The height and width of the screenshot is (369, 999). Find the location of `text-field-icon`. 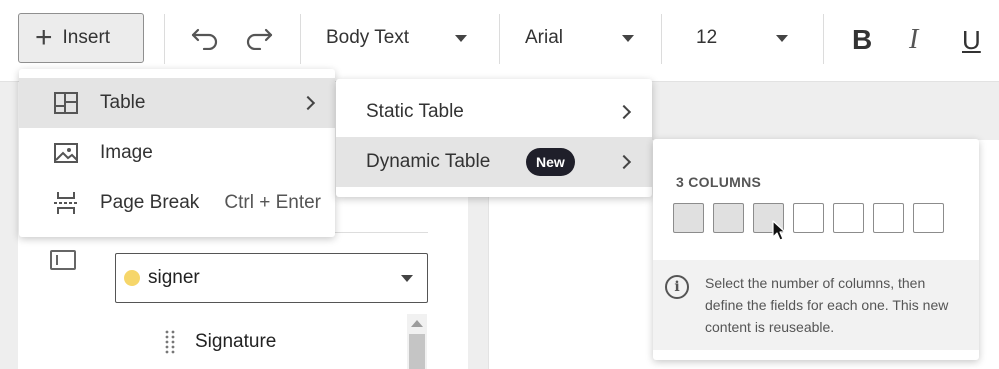

text-field-icon is located at coordinates (63, 260).